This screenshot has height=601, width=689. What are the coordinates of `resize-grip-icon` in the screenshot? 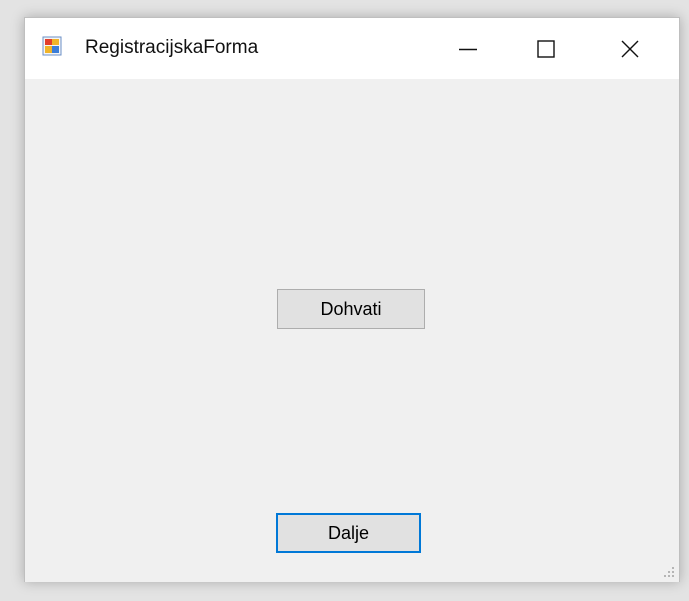 It's located at (669, 572).